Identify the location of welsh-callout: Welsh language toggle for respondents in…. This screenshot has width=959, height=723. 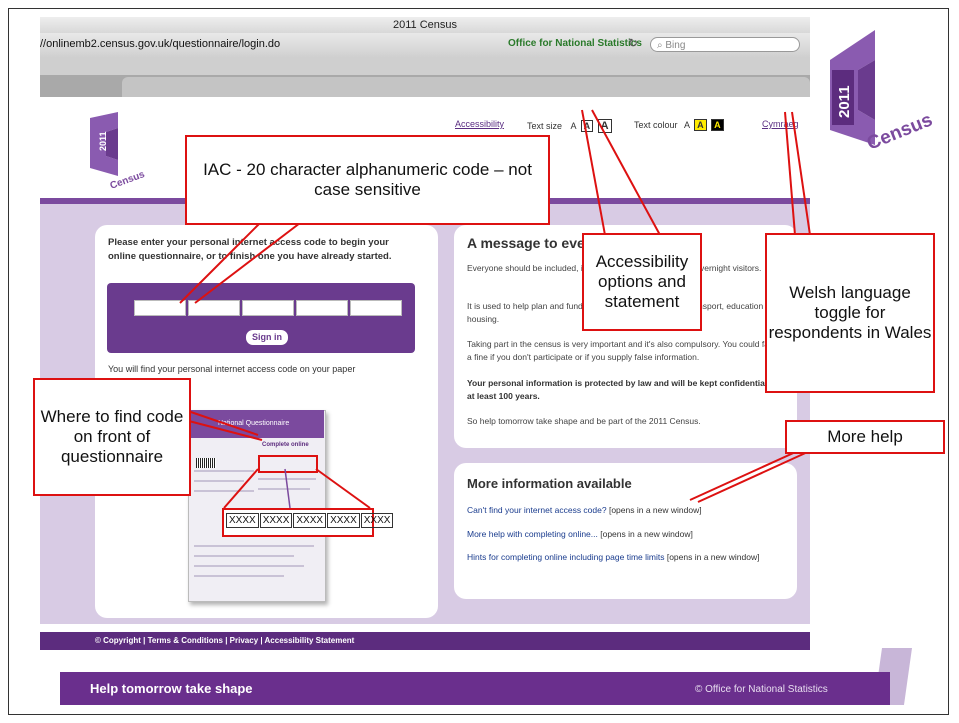
(850, 313).